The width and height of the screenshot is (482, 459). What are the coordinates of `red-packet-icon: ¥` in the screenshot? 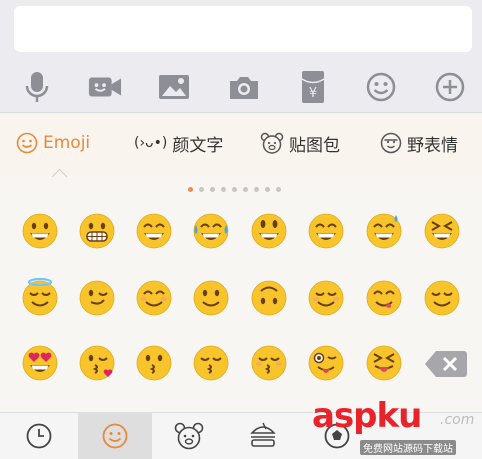 It's located at (313, 87).